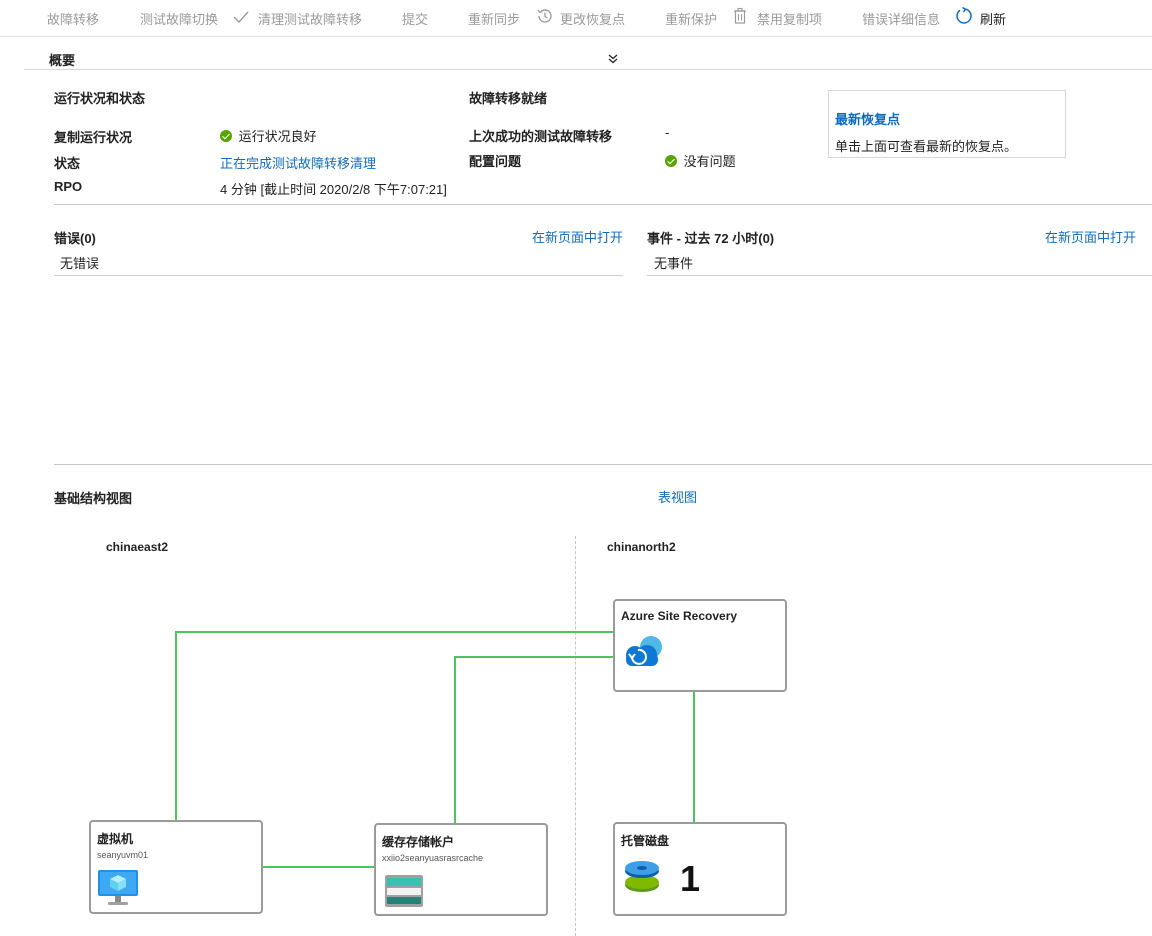 This screenshot has height=936, width=1152. Describe the element at coordinates (433, 858) in the screenshot. I see `cache-storage-node-name: xxiio2seanyuasrasrcache` at that location.